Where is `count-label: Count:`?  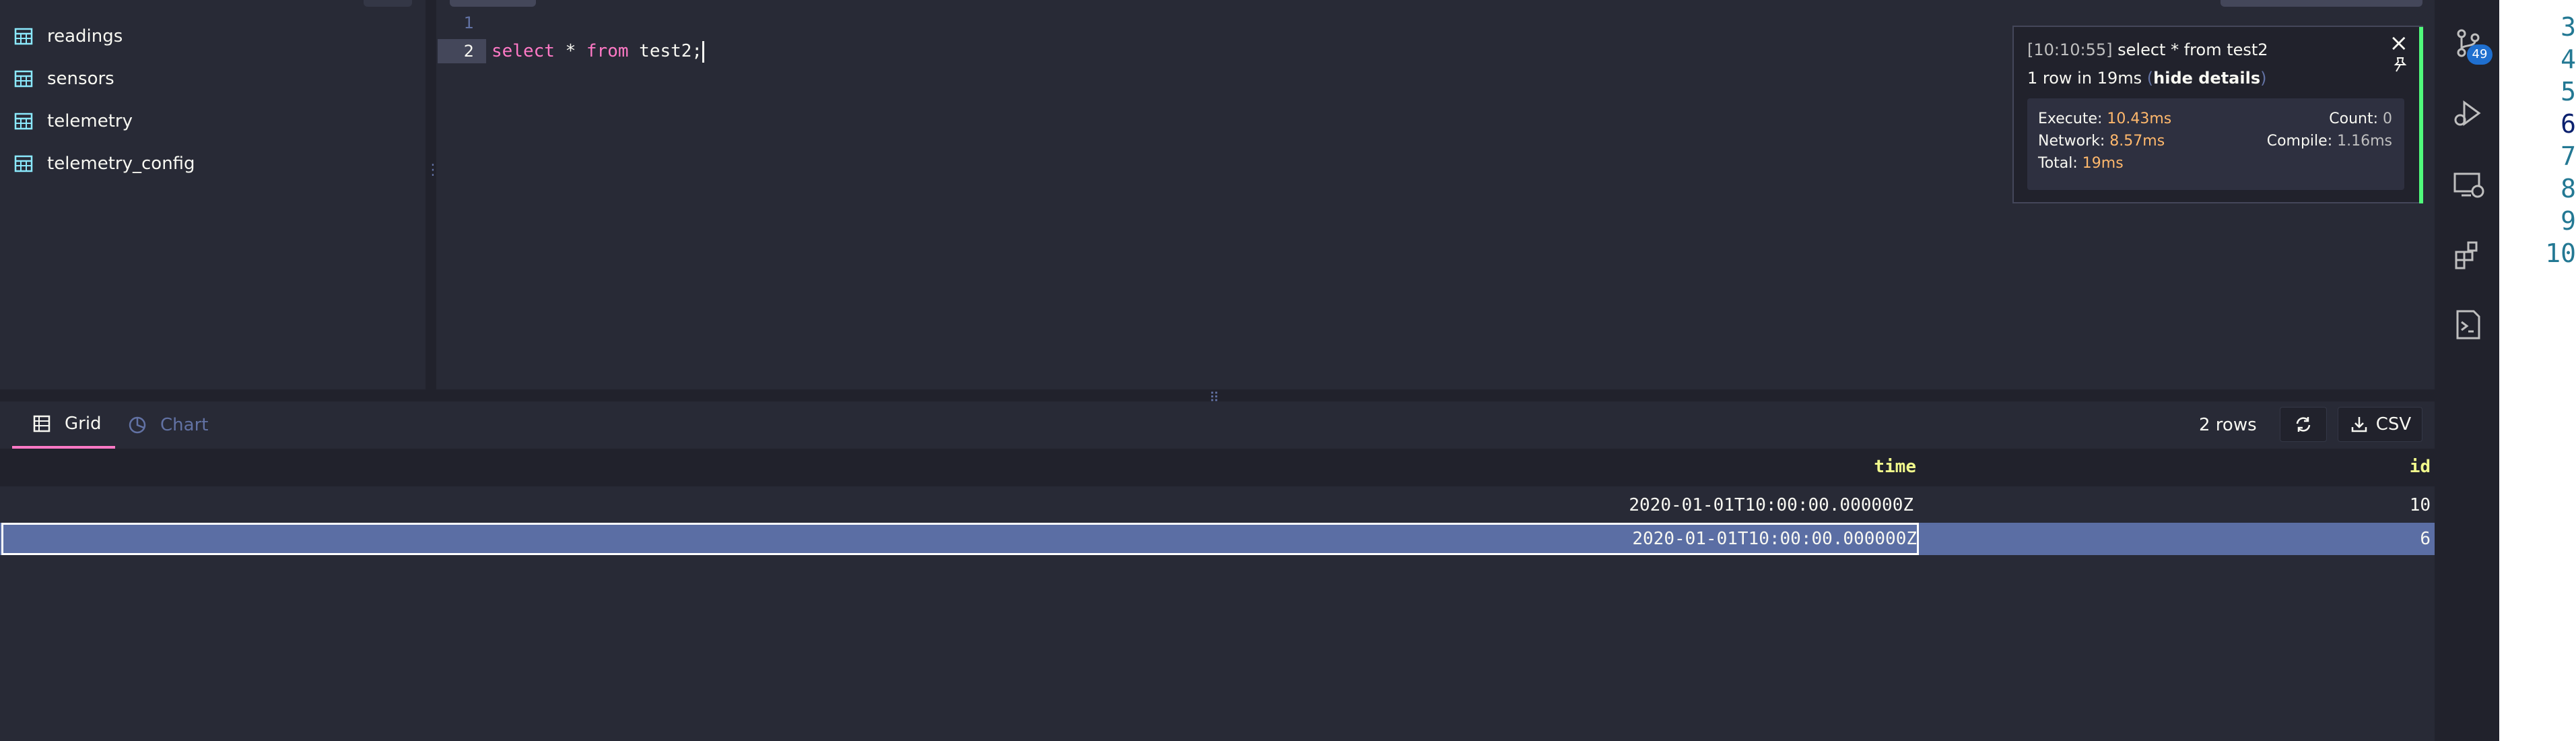
count-label: Count: is located at coordinates (2353, 118).